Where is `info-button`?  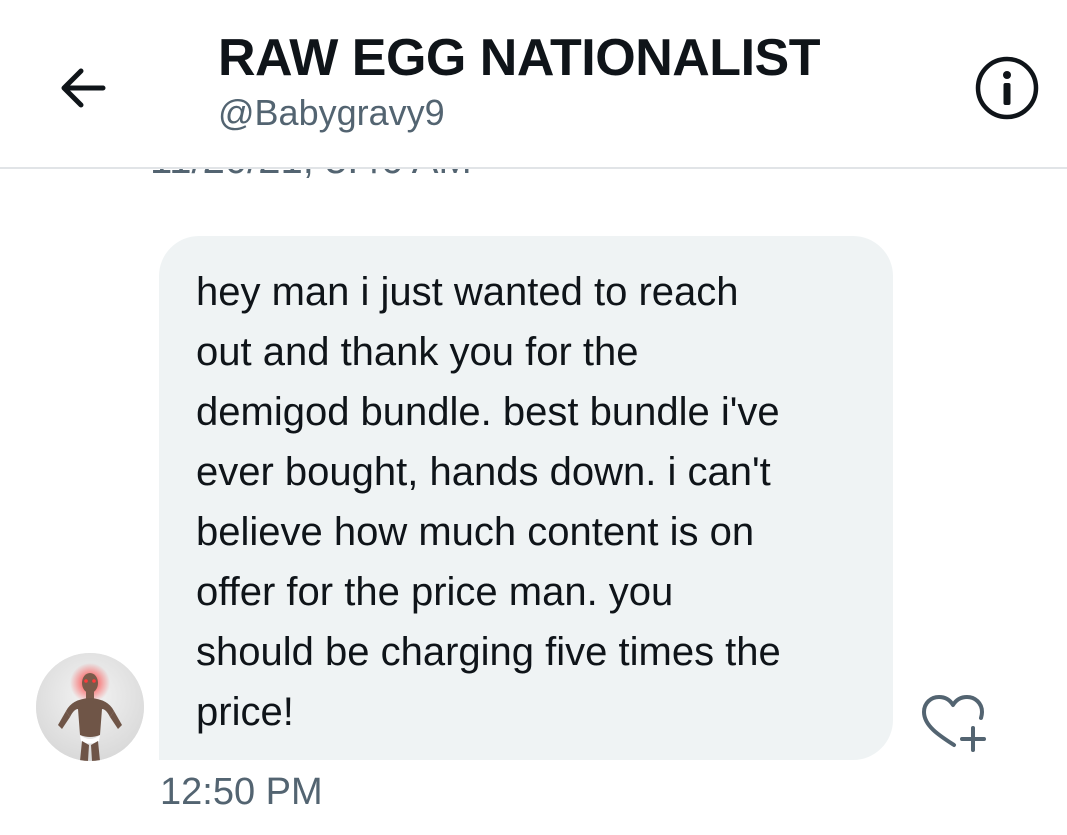 info-button is located at coordinates (1007, 88).